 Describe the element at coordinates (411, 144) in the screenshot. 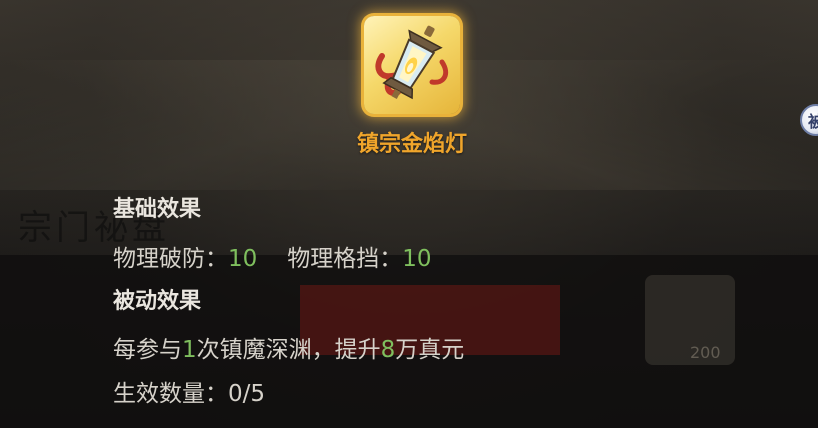

I see `item-name: 镇宗金焰灯` at that location.